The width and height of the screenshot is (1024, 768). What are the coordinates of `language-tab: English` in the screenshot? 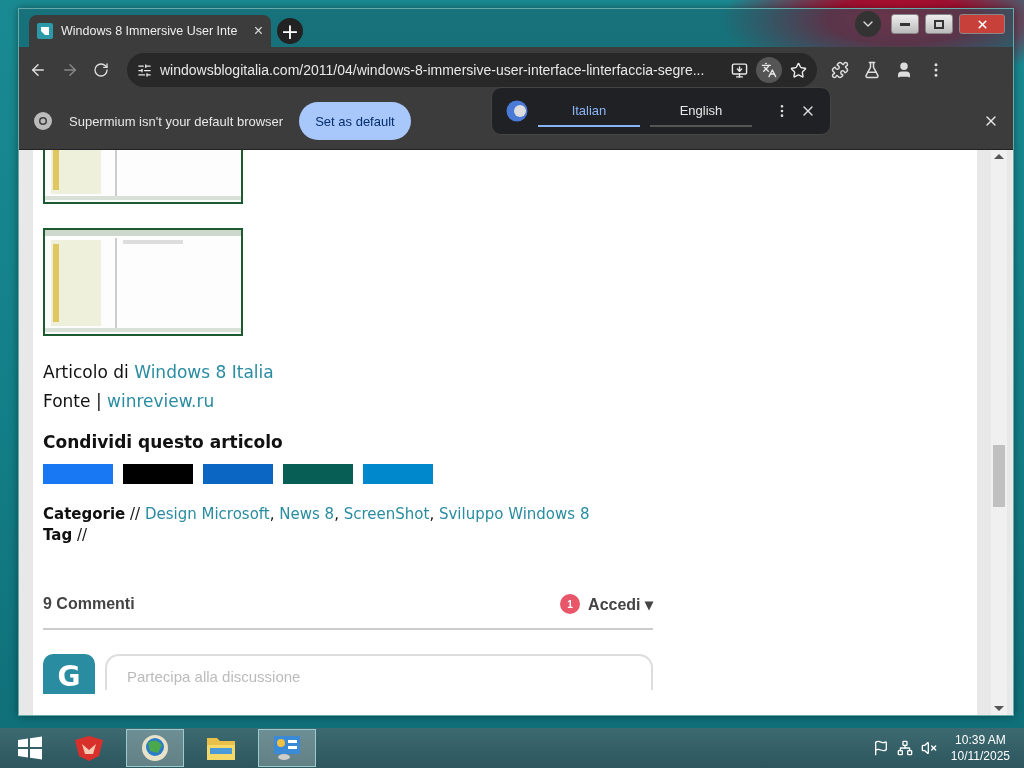 It's located at (701, 111).